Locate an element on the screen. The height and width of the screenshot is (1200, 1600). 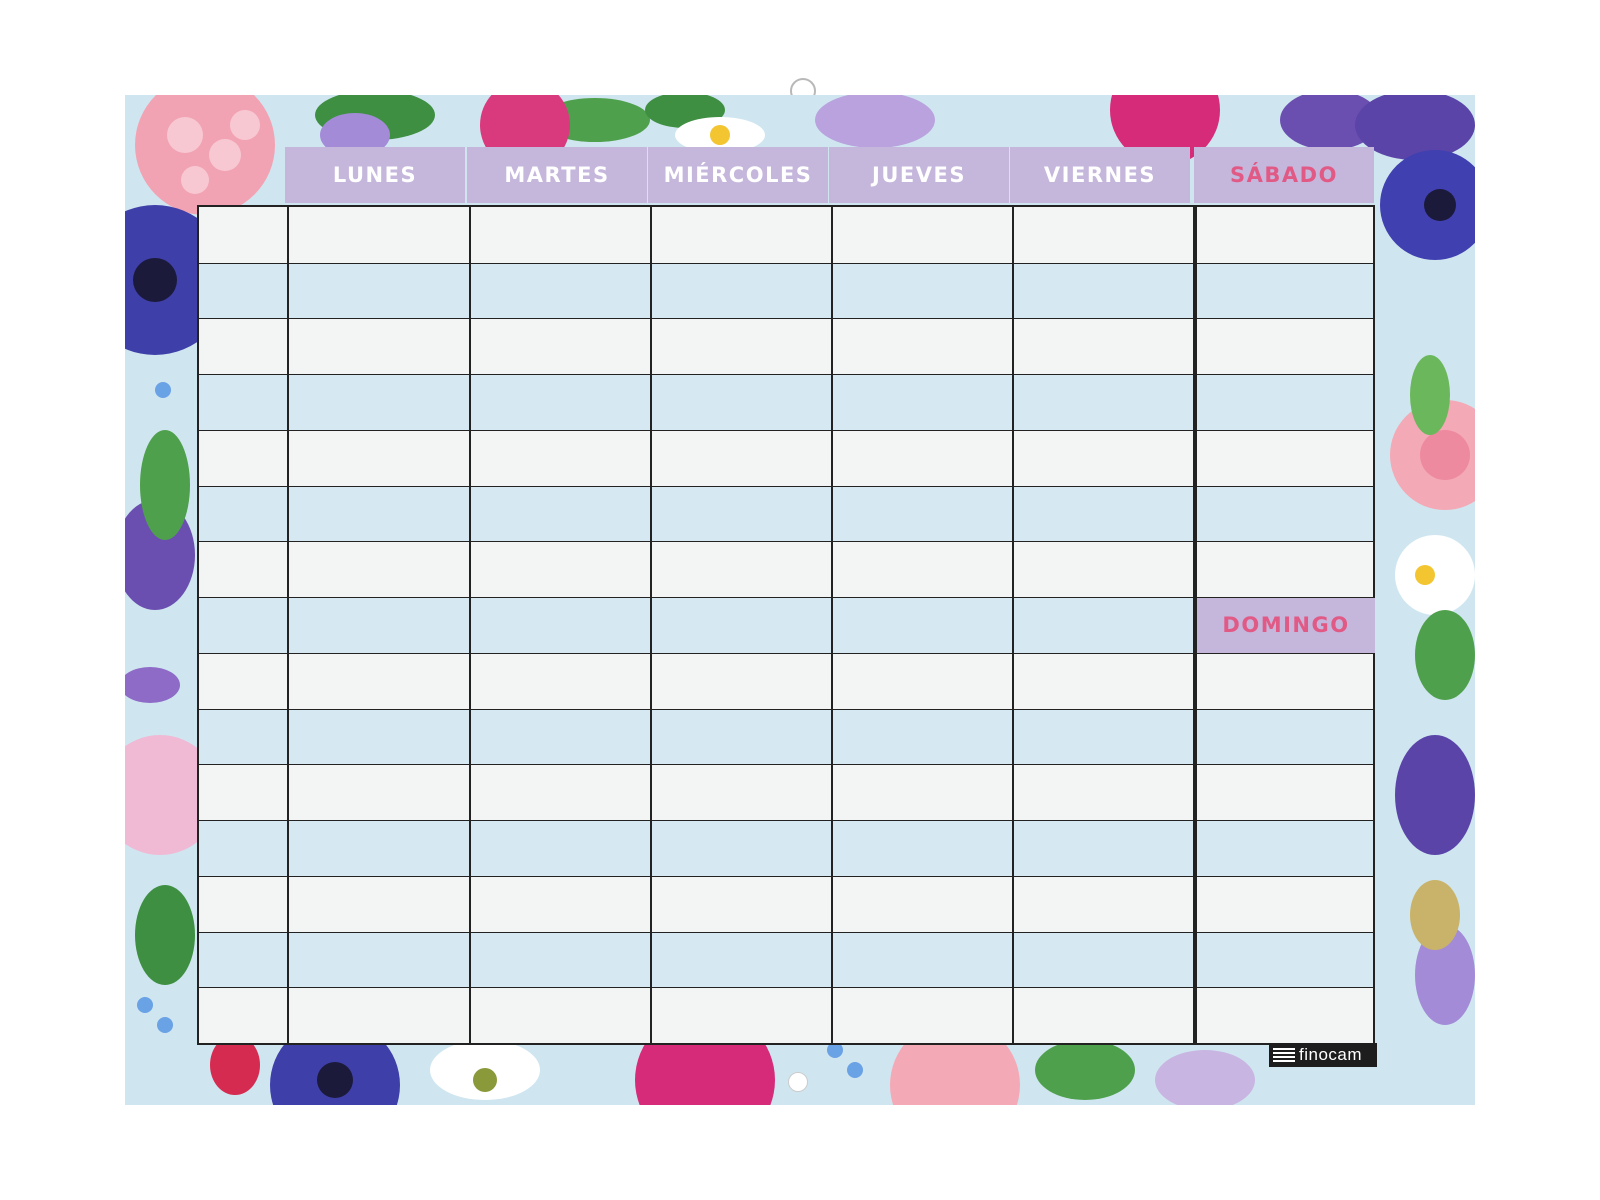
header-saturday: SÁBADO is located at coordinates (1284, 175).